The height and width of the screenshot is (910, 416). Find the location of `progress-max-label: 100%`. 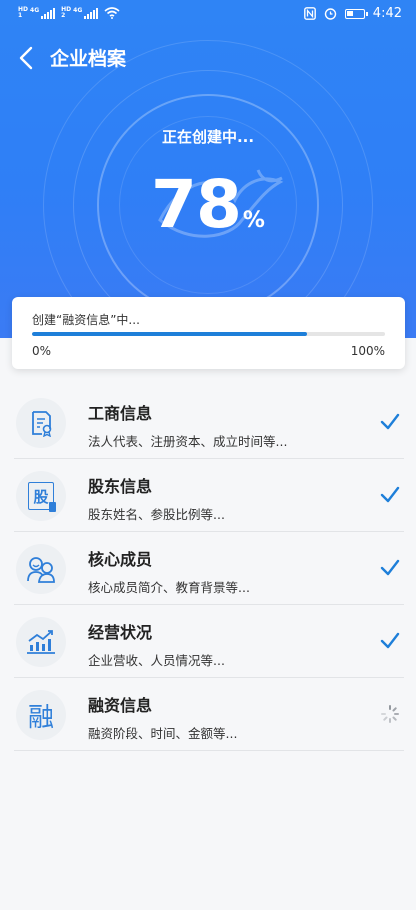

progress-max-label: 100% is located at coordinates (367, 351).